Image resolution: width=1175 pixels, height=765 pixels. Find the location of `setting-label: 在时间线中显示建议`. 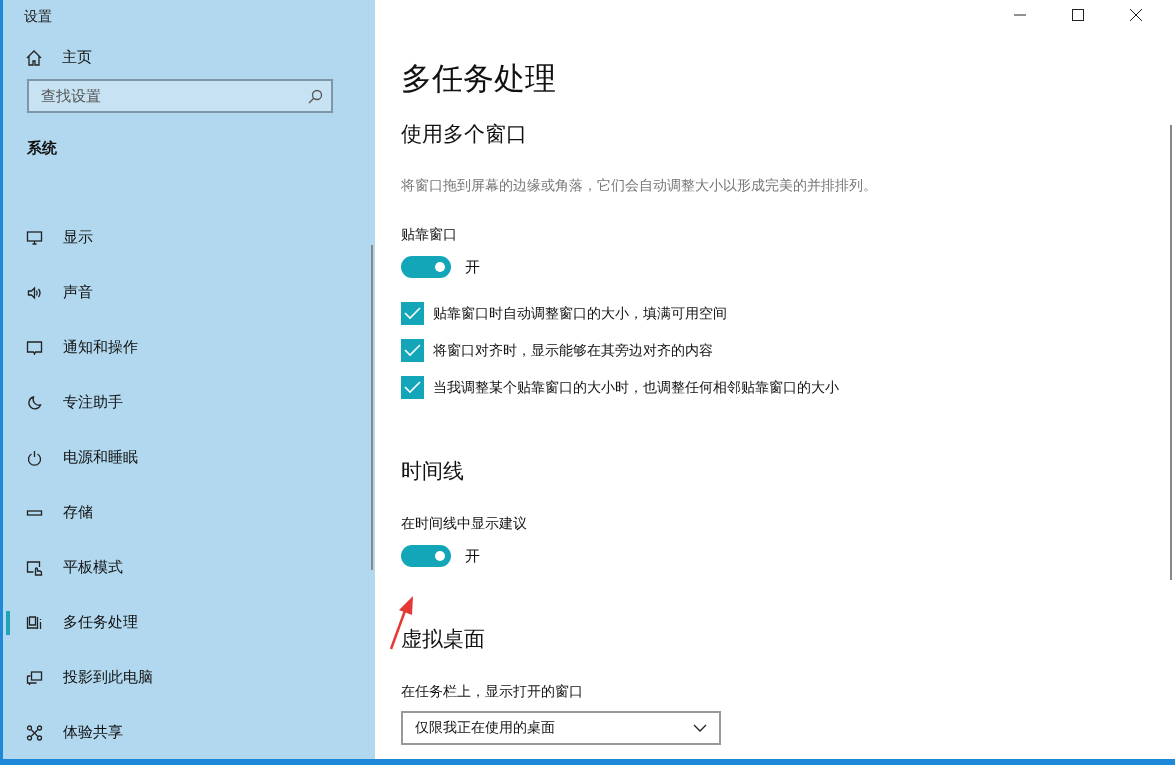

setting-label: 在时间线中显示建议 is located at coordinates (464, 524).